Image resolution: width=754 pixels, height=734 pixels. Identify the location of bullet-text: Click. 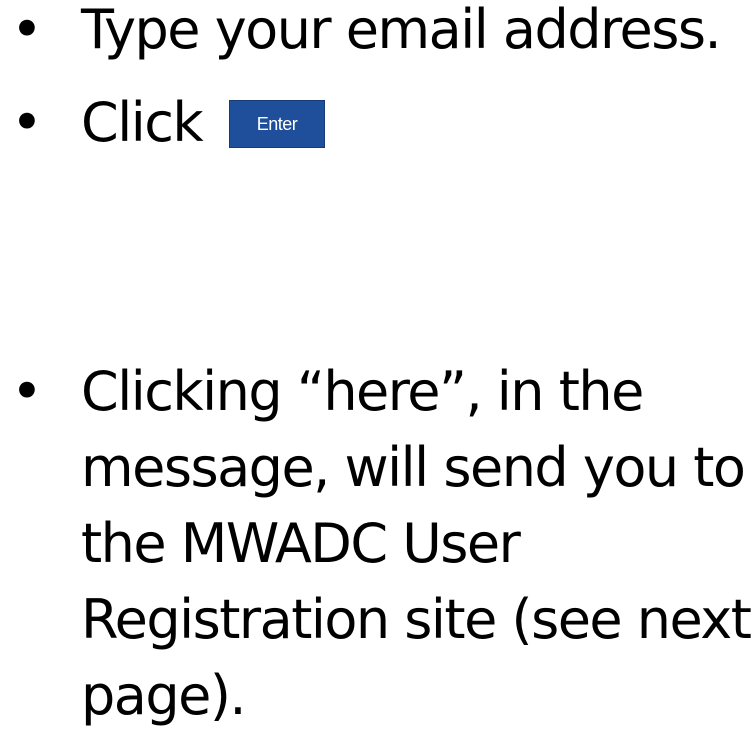
(142, 122).